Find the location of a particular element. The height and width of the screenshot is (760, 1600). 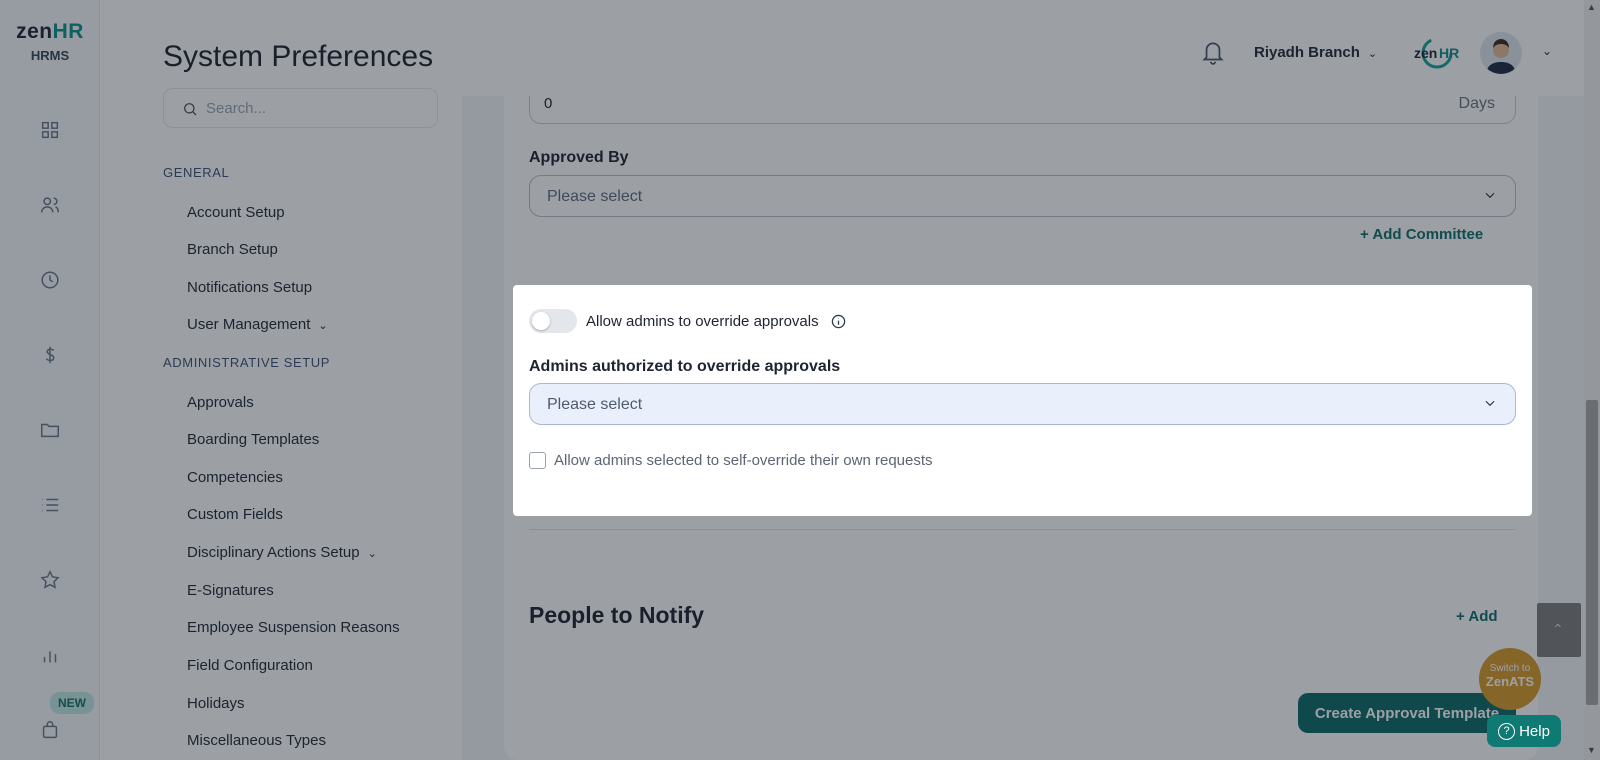

help-label: Help is located at coordinates (1534, 731).